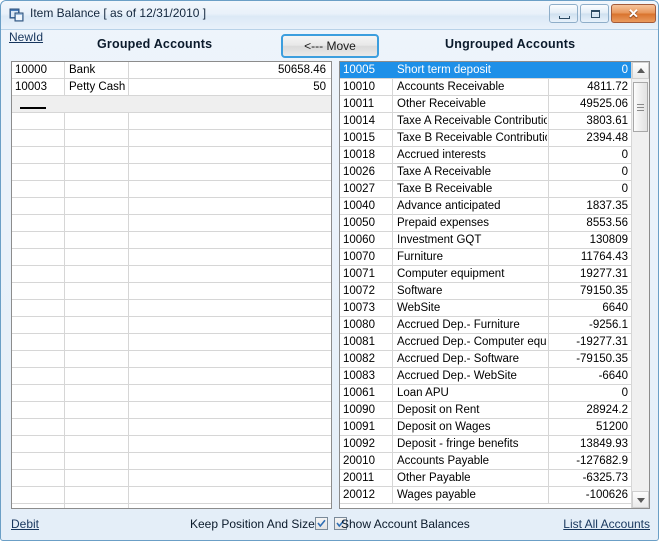 The image size is (659, 541). I want to click on table-row: 10050 Prepaid expenses 8553.56, so click(485, 223).